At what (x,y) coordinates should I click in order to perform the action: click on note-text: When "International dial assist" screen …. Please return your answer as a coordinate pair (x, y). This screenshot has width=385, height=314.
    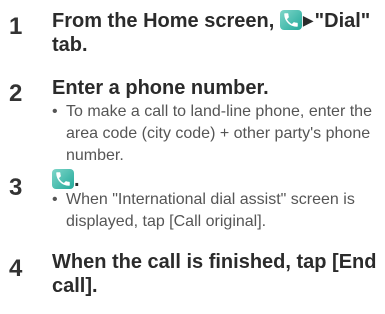
    Looking at the image, I should click on (210, 210).